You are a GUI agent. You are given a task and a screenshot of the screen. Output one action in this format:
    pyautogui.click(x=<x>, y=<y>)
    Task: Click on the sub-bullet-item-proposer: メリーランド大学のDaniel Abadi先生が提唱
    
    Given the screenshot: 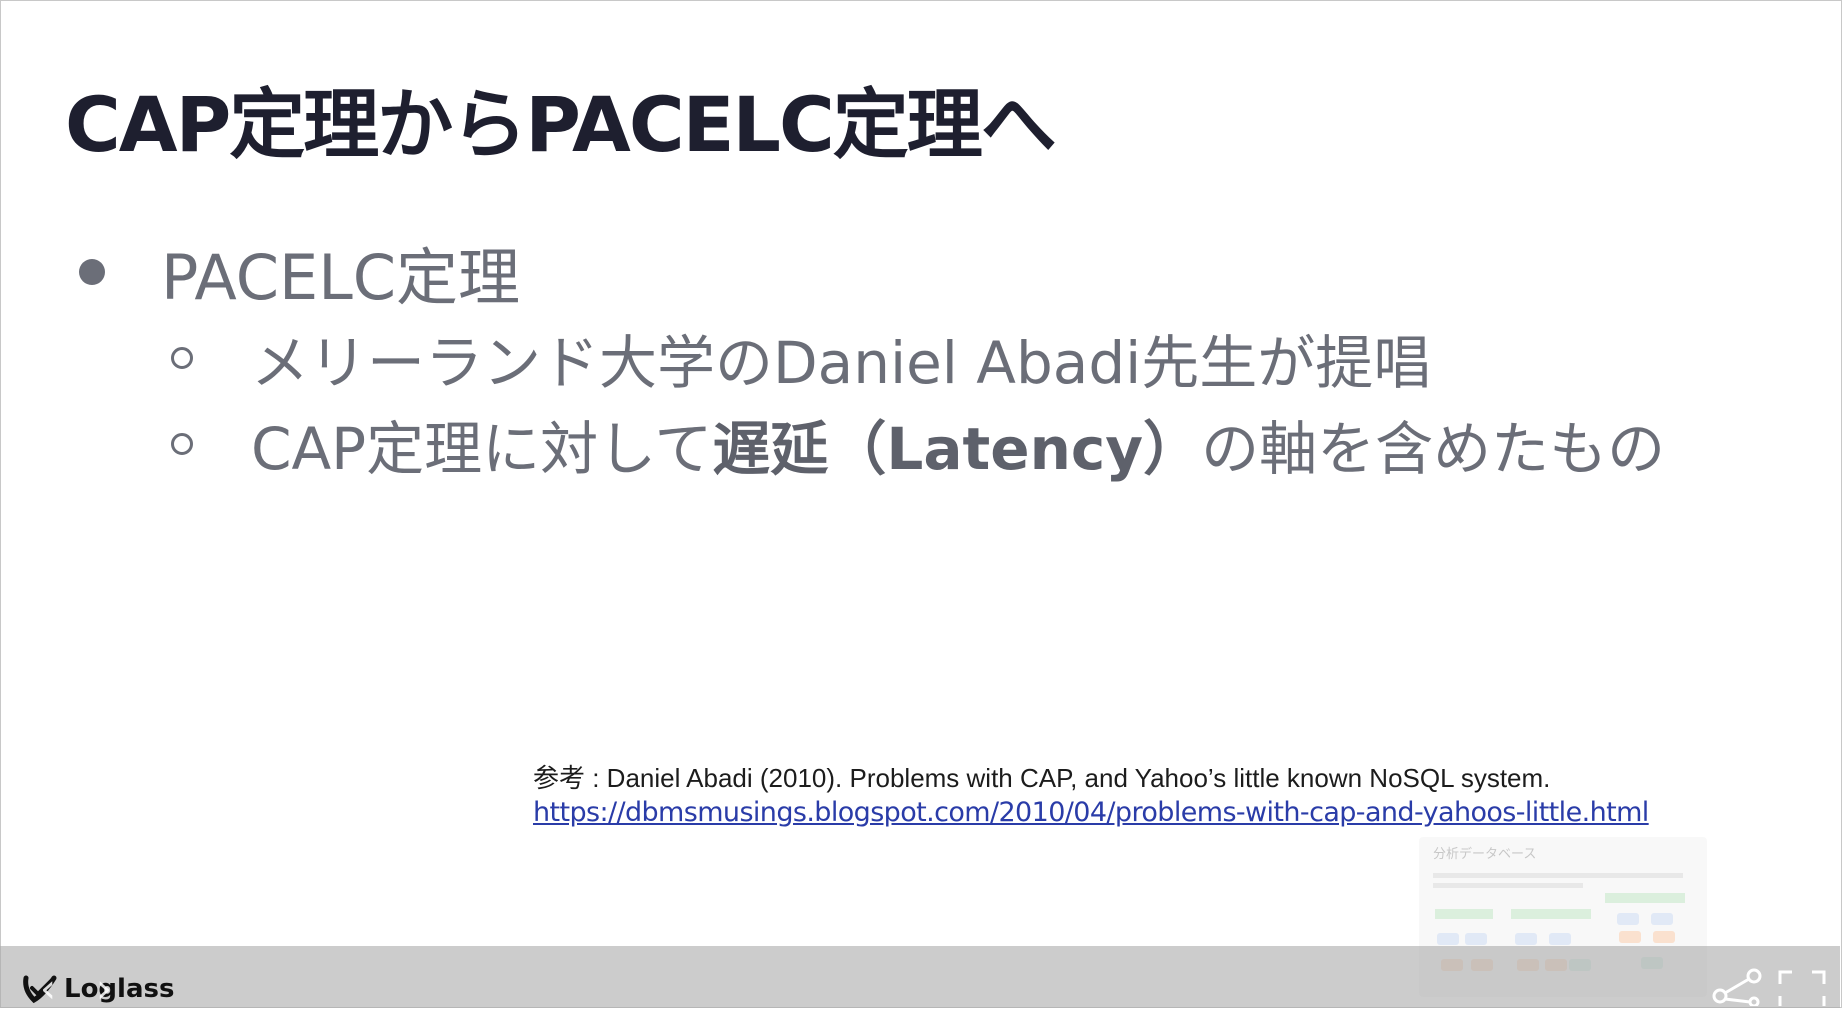 What is the action you would take?
    pyautogui.click(x=931, y=358)
    